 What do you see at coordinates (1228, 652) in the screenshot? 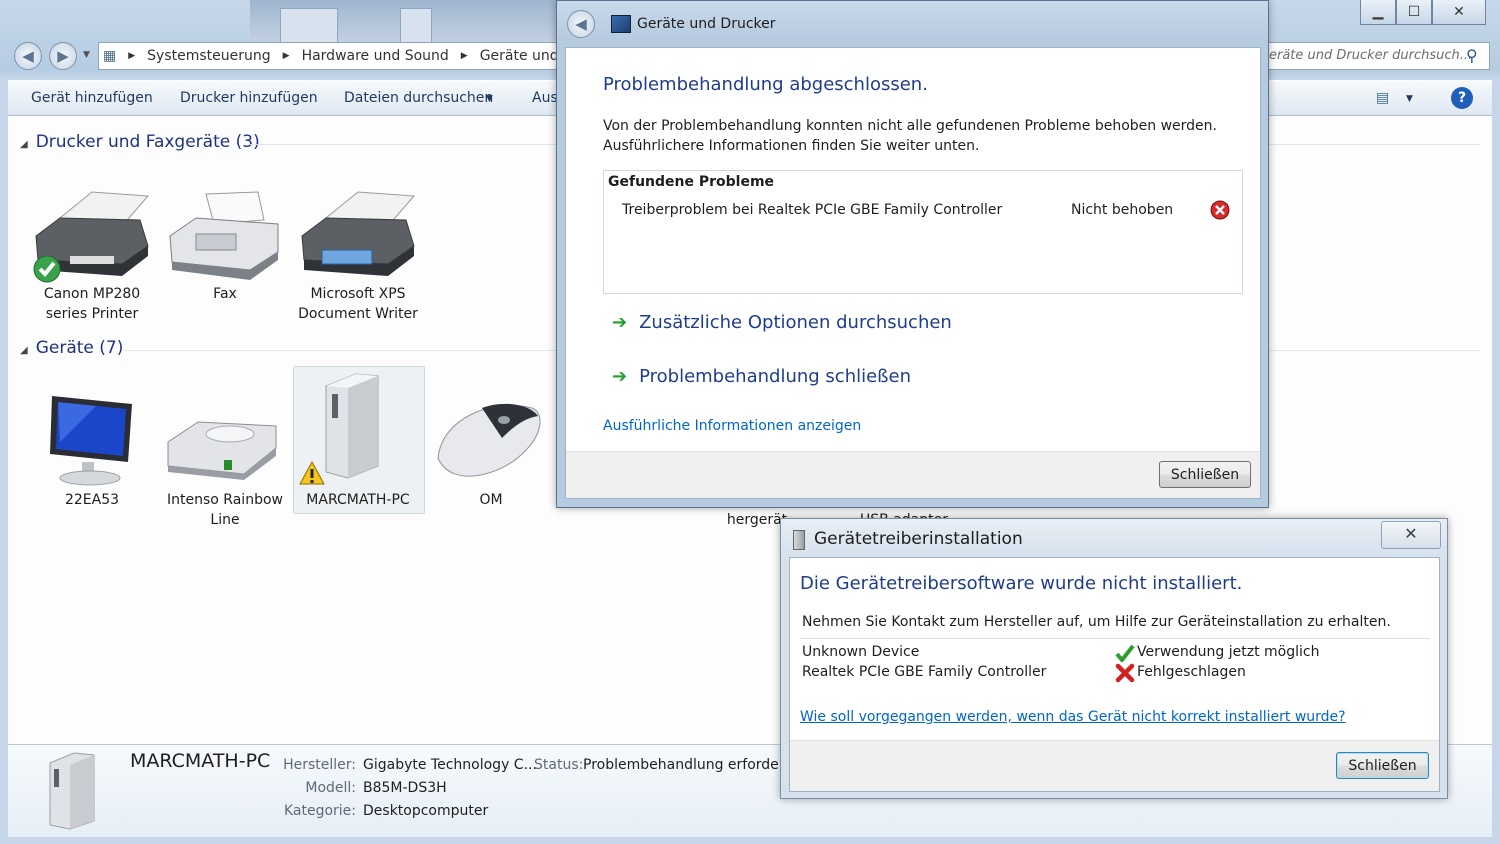
I see `status-unknown-device: Verwendung jetzt möglich` at bounding box center [1228, 652].